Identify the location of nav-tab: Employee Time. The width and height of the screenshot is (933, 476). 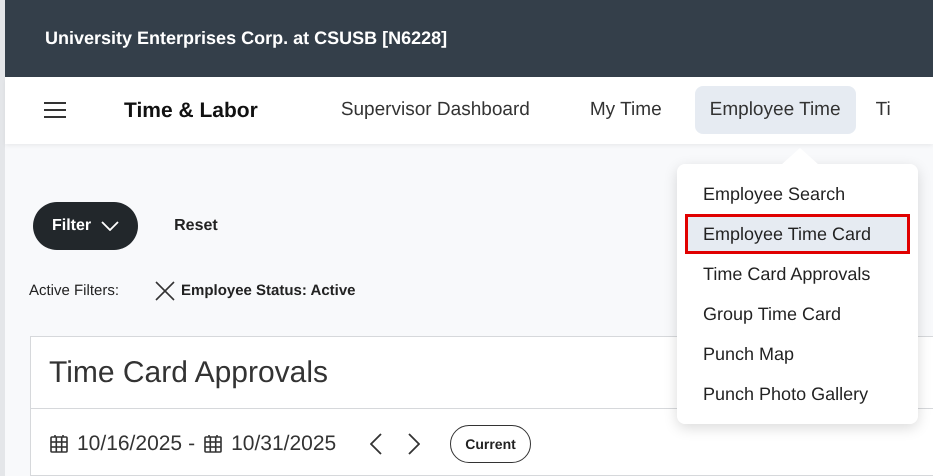
(775, 110).